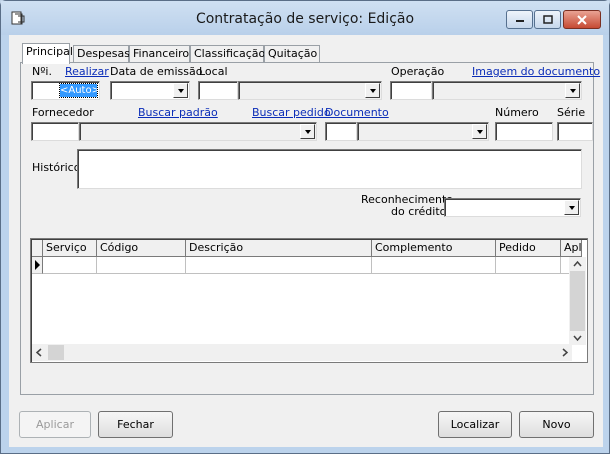 The height and width of the screenshot is (454, 610). What do you see at coordinates (87, 71) in the screenshot?
I see `realizar-link: Realizar` at bounding box center [87, 71].